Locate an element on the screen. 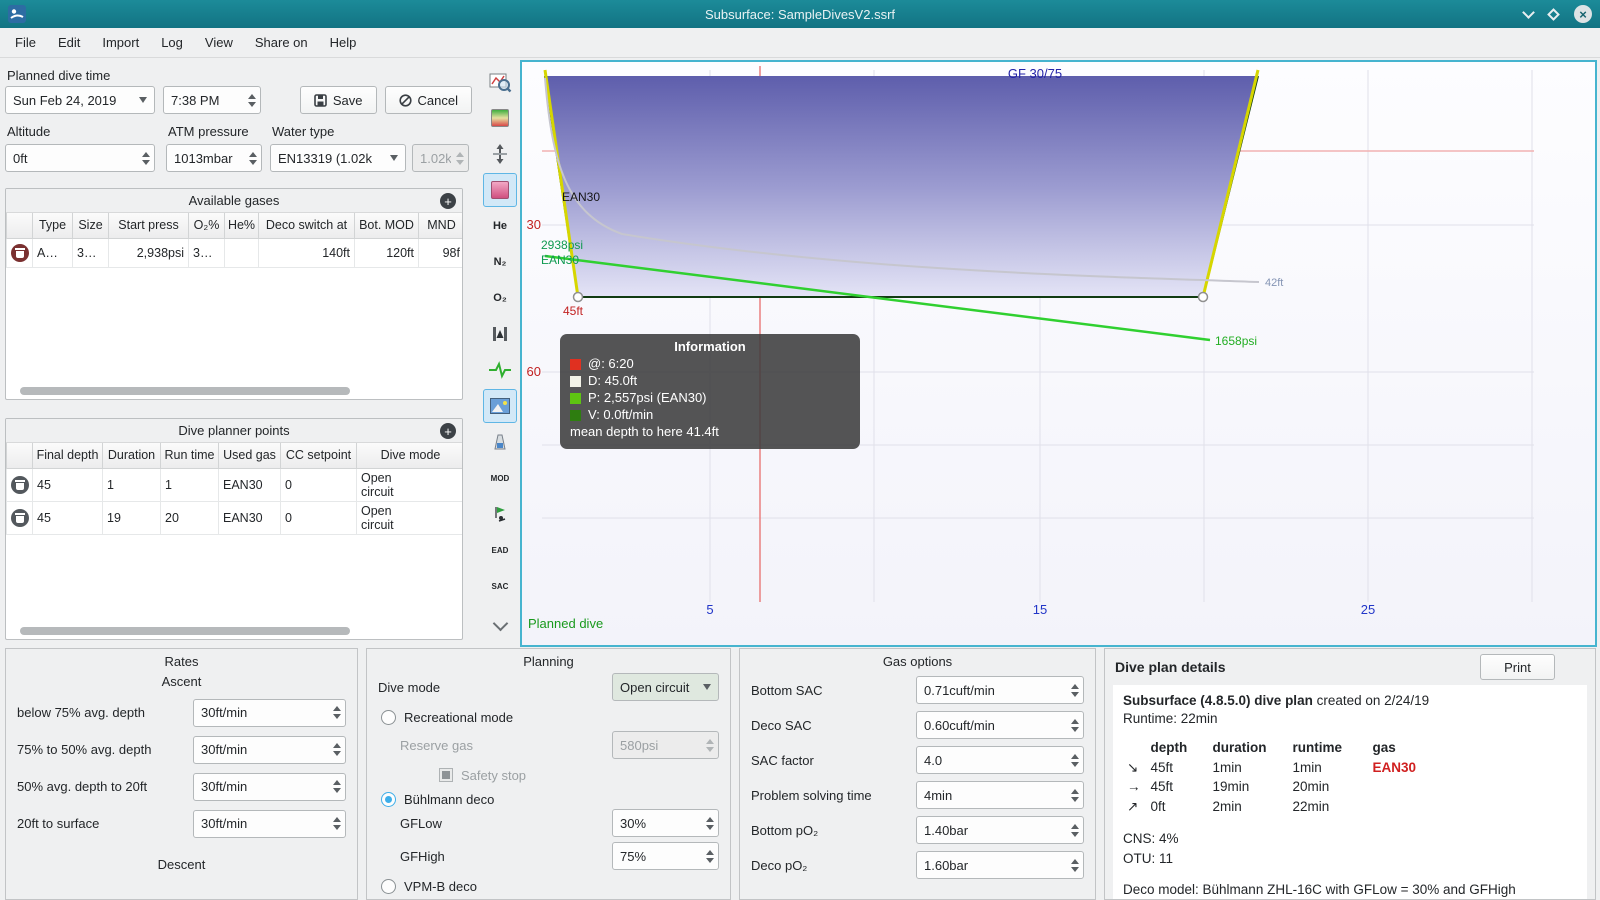 The width and height of the screenshot is (1600, 900). column-header-deco-switch: Deco switch at is located at coordinates (306, 226).